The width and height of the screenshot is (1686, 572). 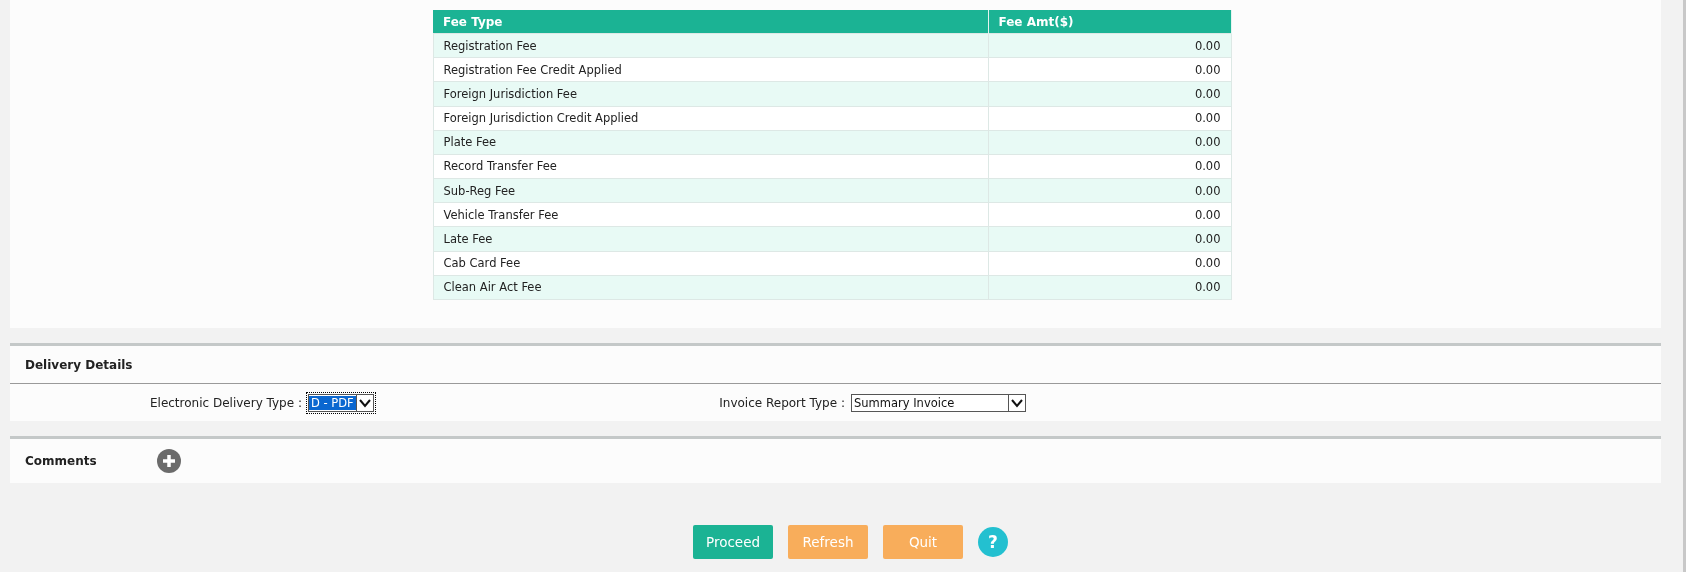 What do you see at coordinates (710, 22) in the screenshot?
I see `column-header: Fee Type` at bounding box center [710, 22].